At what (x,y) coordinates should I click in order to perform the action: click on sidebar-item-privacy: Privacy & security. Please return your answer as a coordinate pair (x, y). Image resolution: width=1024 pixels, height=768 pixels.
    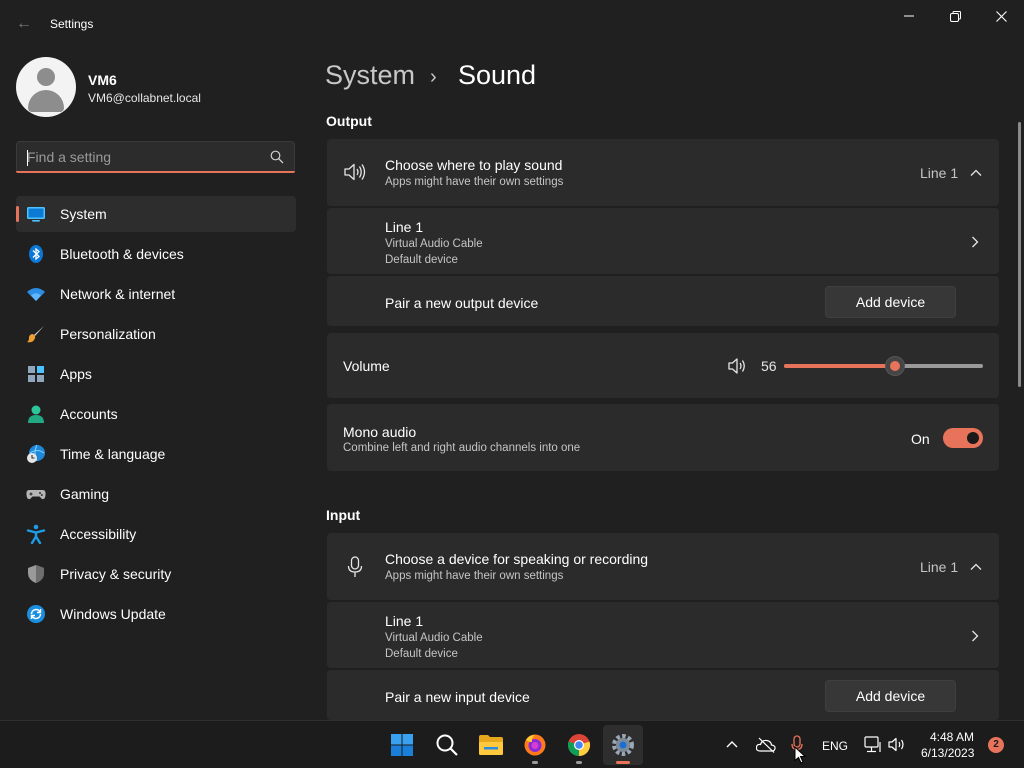
    Looking at the image, I should click on (156, 574).